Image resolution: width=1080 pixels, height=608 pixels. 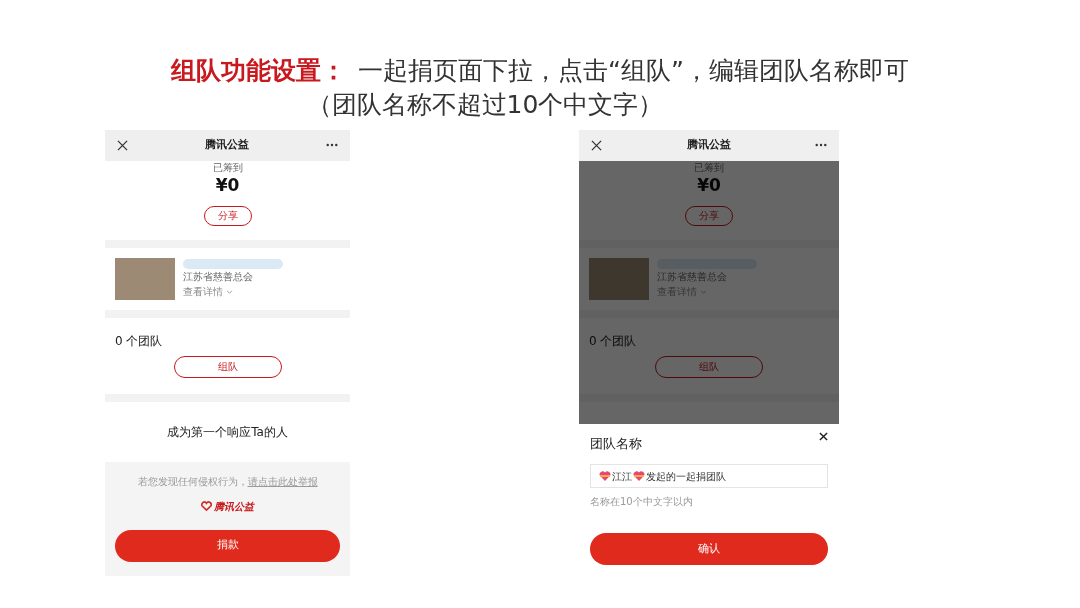 I want to click on field-text: 发起的一起捐团队, so click(x=686, y=476).